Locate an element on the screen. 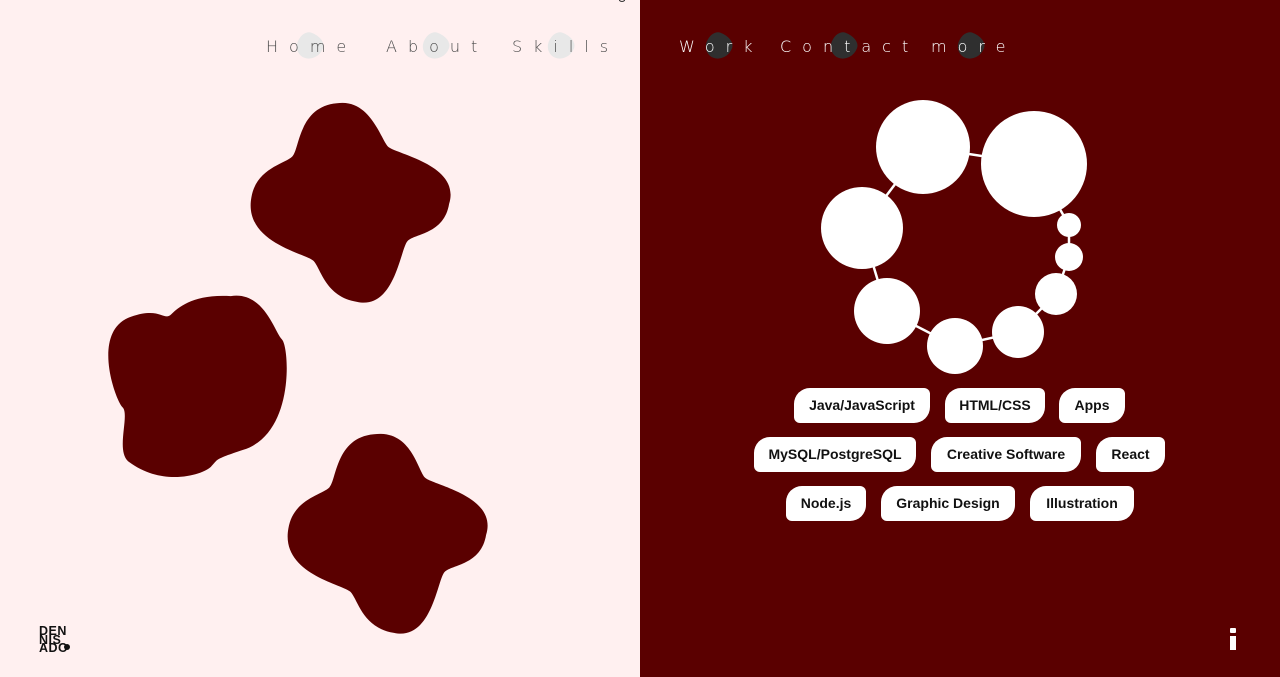 Image resolution: width=1280 pixels, height=677 pixels. nav-contact-label: Contact is located at coordinates (850, 46).